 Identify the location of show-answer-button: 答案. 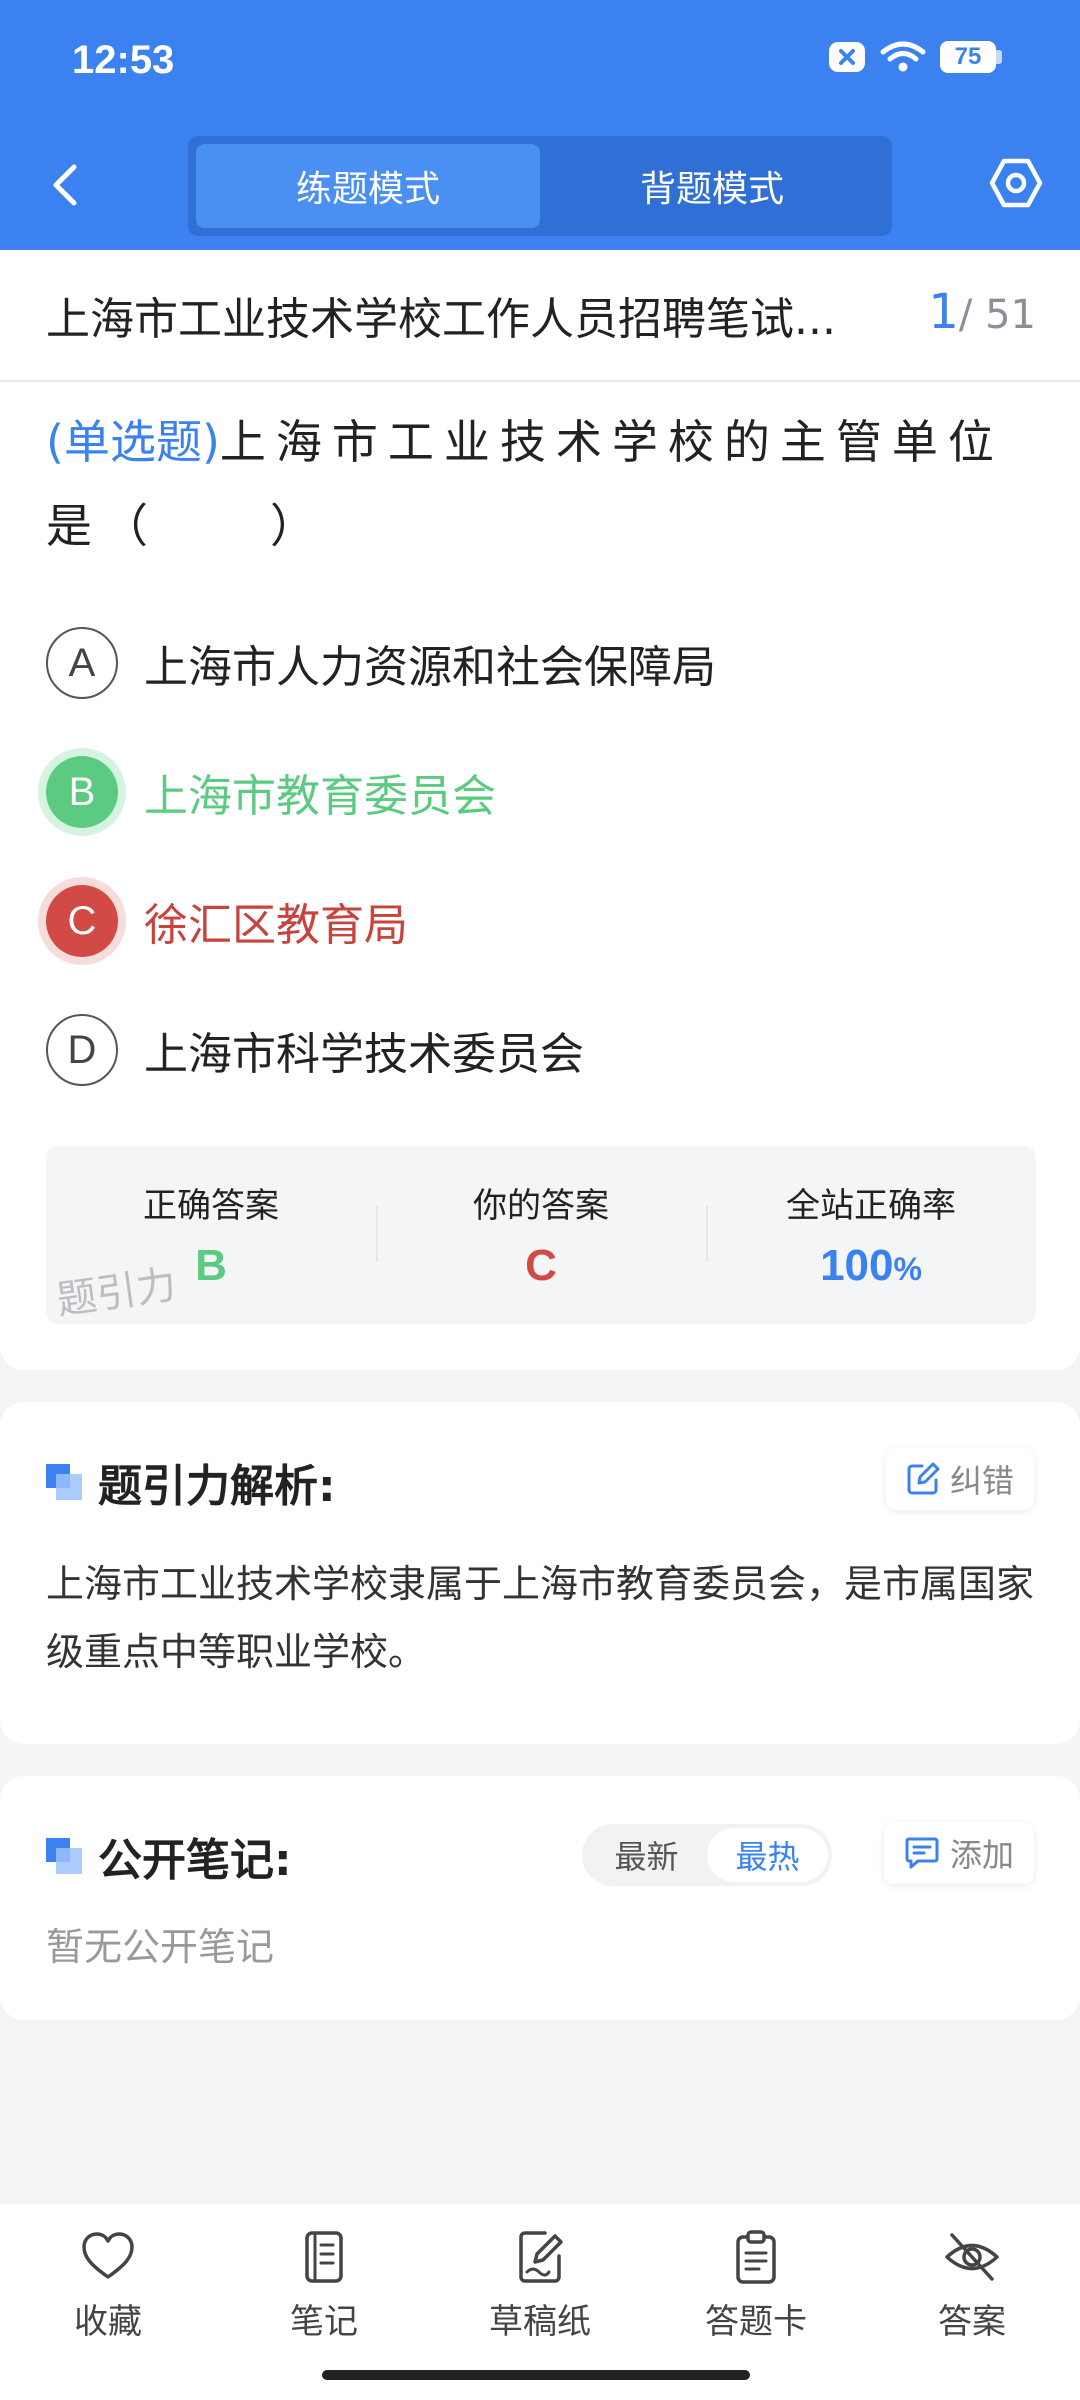
(972, 2302).